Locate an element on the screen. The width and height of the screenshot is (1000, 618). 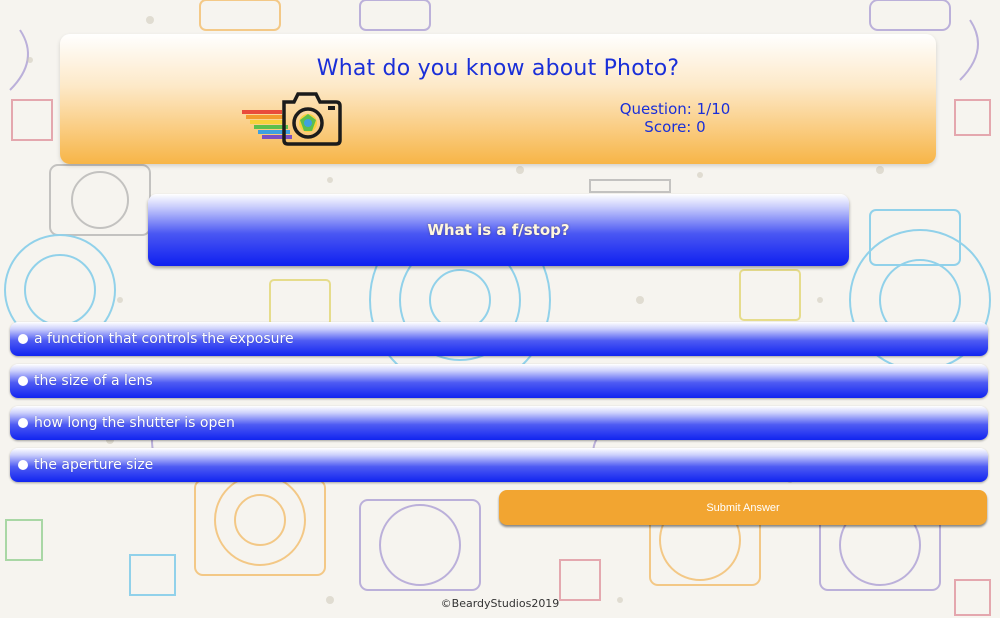
copyright-footer: ©BeardyStudios2019 is located at coordinates (500, 603).